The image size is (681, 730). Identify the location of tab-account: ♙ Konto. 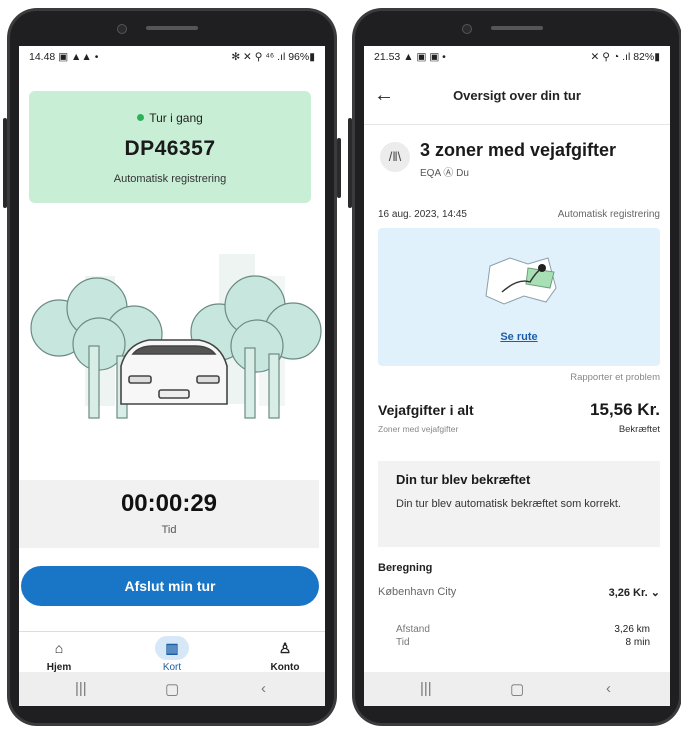
(285, 654).